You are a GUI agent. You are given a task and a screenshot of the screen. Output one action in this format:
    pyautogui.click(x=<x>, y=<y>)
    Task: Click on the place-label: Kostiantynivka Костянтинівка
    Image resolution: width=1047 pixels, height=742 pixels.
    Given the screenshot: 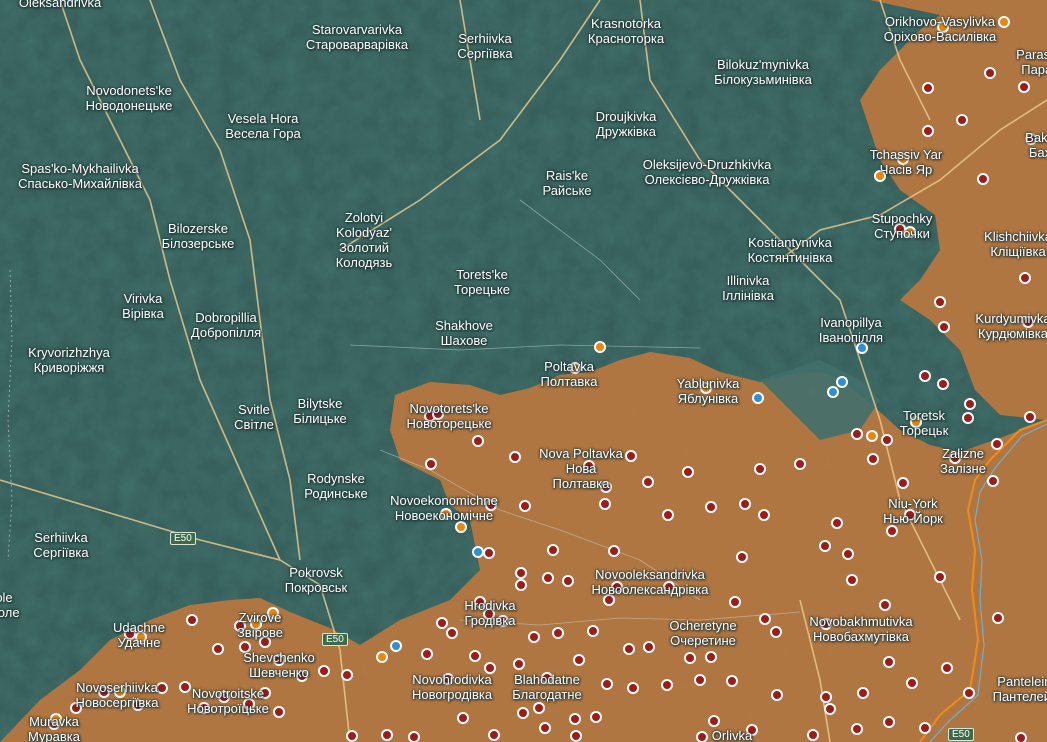 What is the action you would take?
    pyautogui.click(x=790, y=250)
    